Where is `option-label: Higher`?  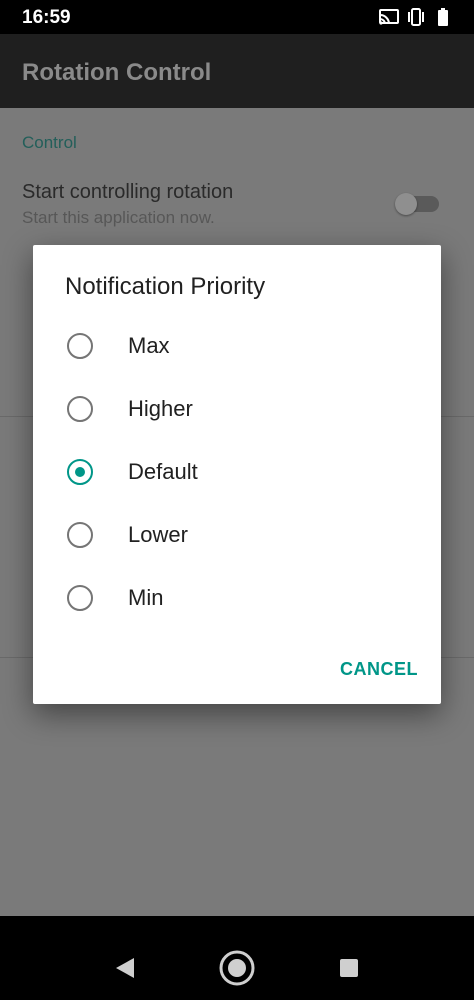
option-label: Higher is located at coordinates (160, 408).